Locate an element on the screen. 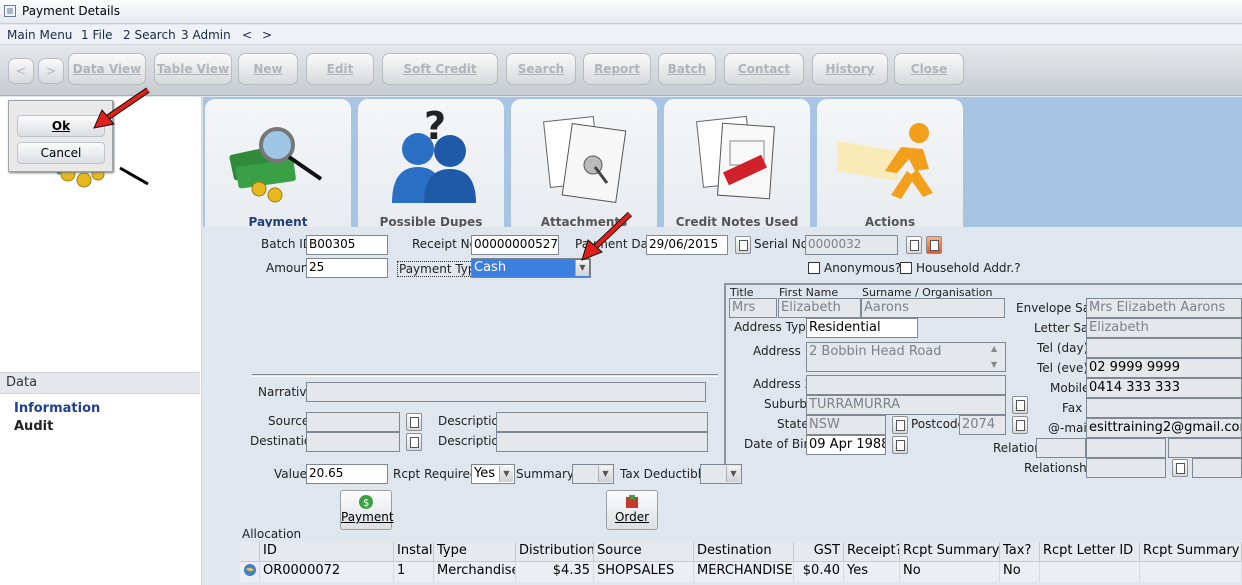 This screenshot has height=585, width=1242. column-header: Rcpt Letter ID is located at coordinates (1090, 552).